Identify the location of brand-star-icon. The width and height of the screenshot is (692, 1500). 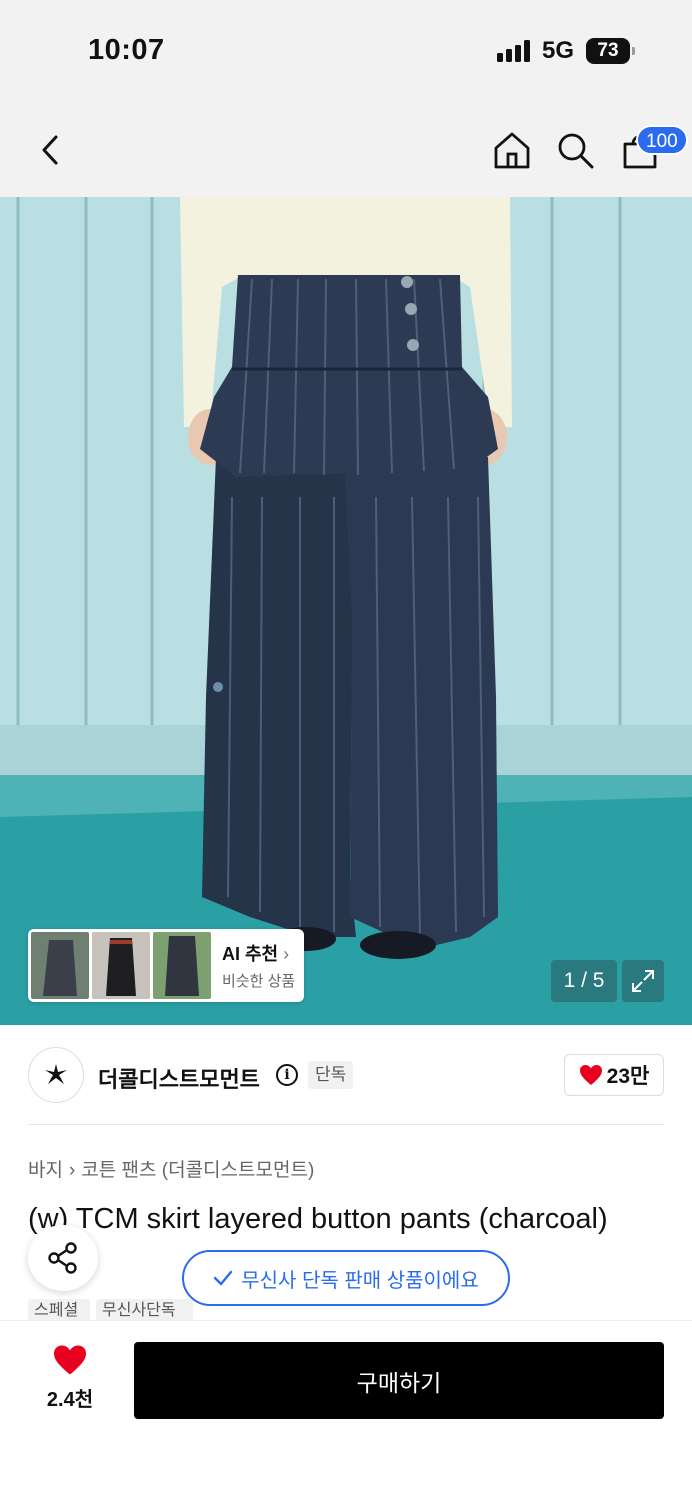
(56, 1074).